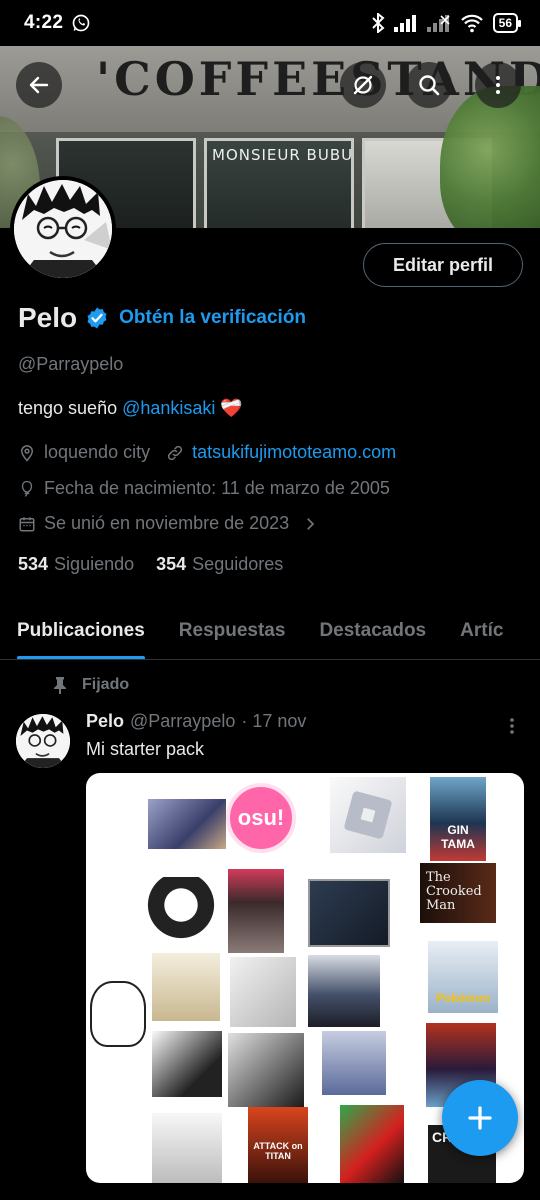  Describe the element at coordinates (187, 1148) in the screenshot. I see `collage-sketch-portrait` at that location.